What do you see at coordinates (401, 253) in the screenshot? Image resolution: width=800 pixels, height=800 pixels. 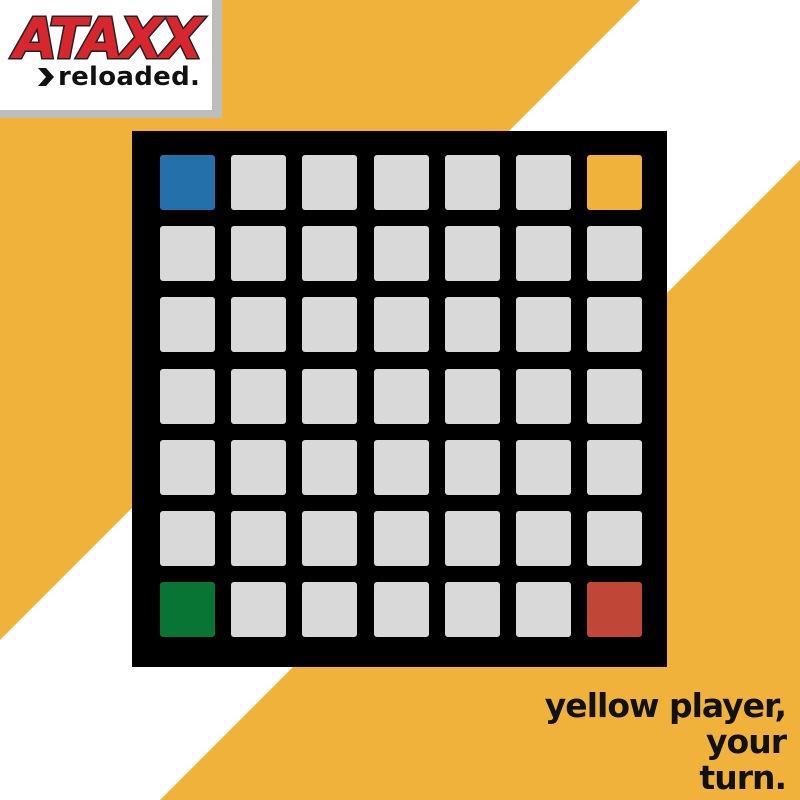 I see `board-cell-r1-c3` at bounding box center [401, 253].